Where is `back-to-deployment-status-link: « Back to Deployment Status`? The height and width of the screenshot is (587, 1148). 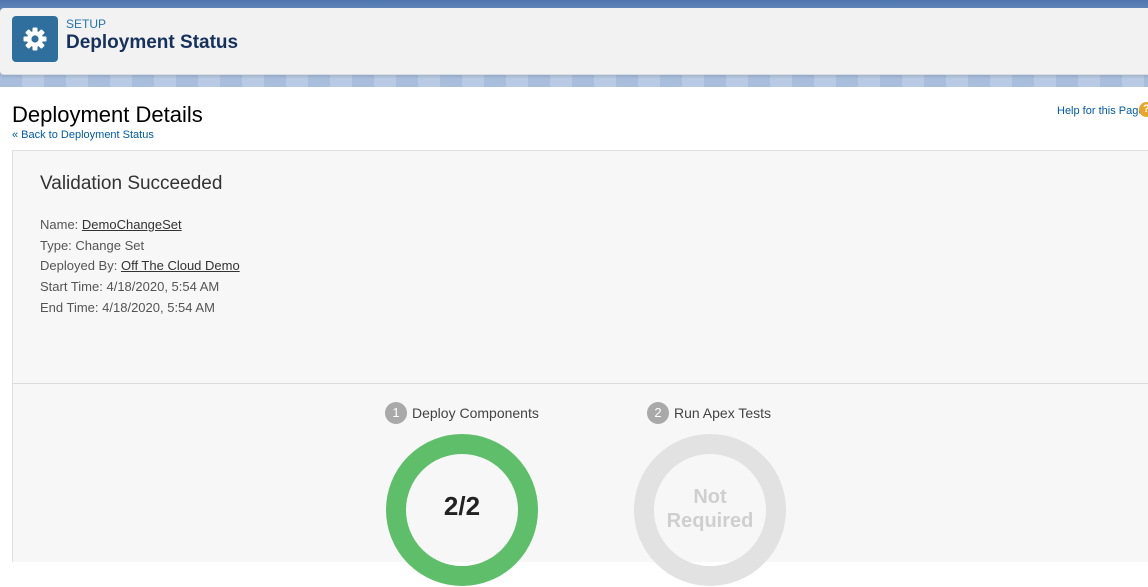
back-to-deployment-status-link: « Back to Deployment Status is located at coordinates (83, 135).